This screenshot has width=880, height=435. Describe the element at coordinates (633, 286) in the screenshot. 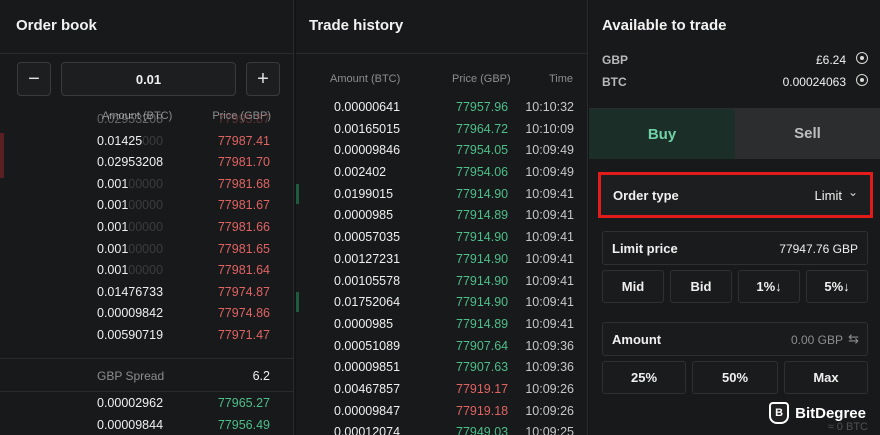

I see `mid-button: Mid` at that location.